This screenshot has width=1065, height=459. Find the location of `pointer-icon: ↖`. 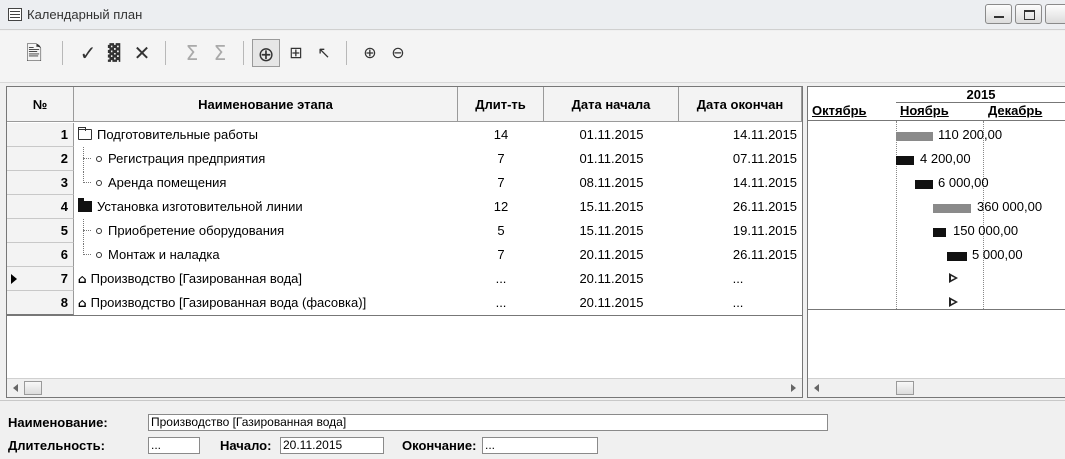

pointer-icon: ↖ is located at coordinates (324, 53).